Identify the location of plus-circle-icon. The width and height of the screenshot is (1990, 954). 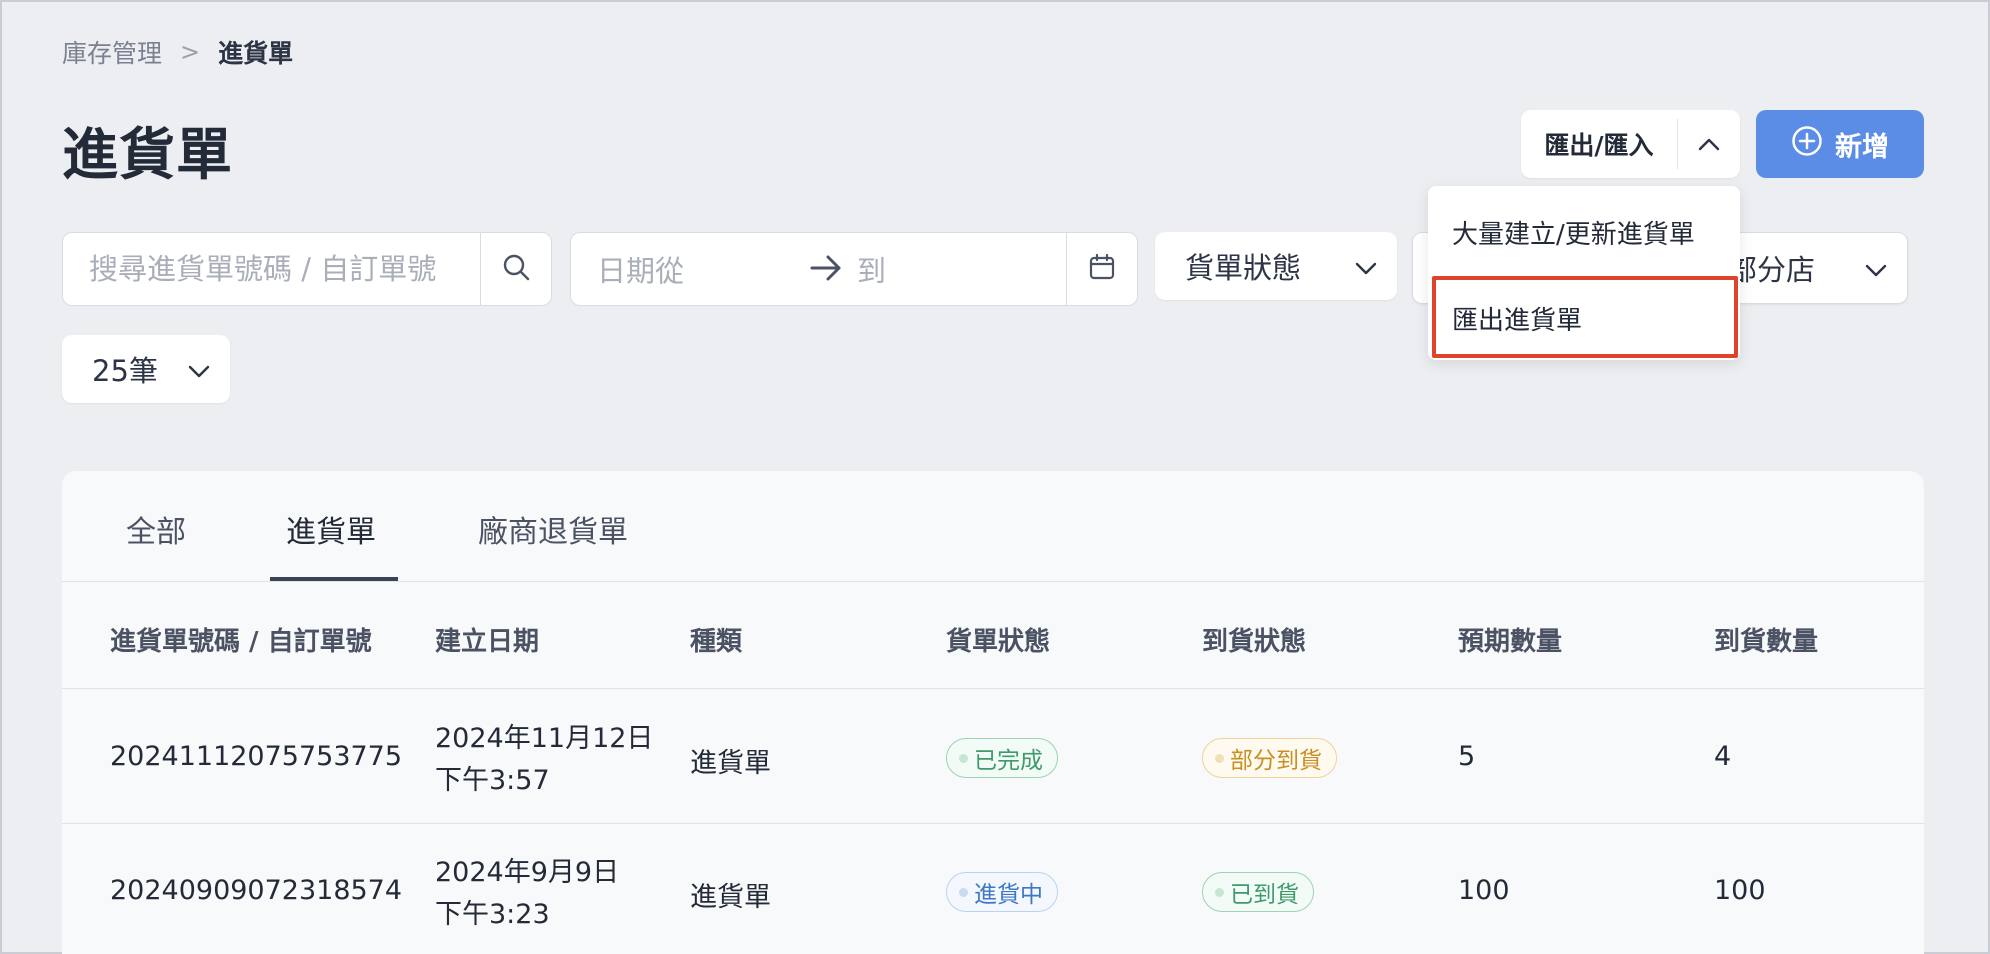
(1807, 144).